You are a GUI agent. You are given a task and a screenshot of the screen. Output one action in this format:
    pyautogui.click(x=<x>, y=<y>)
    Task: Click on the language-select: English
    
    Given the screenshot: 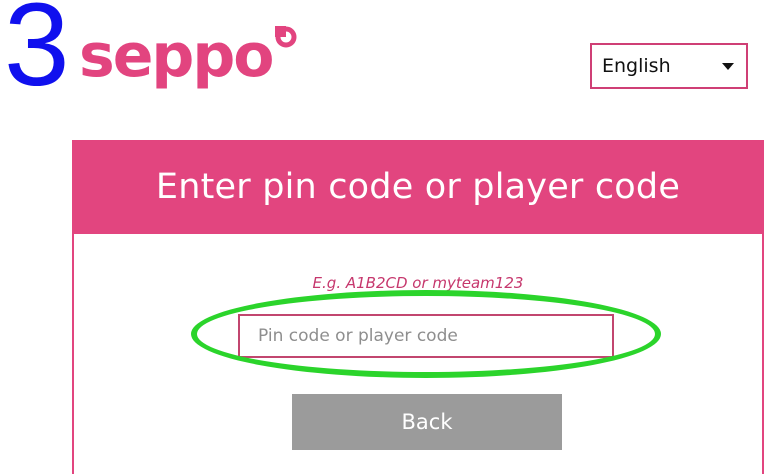 What is the action you would take?
    pyautogui.click(x=669, y=66)
    